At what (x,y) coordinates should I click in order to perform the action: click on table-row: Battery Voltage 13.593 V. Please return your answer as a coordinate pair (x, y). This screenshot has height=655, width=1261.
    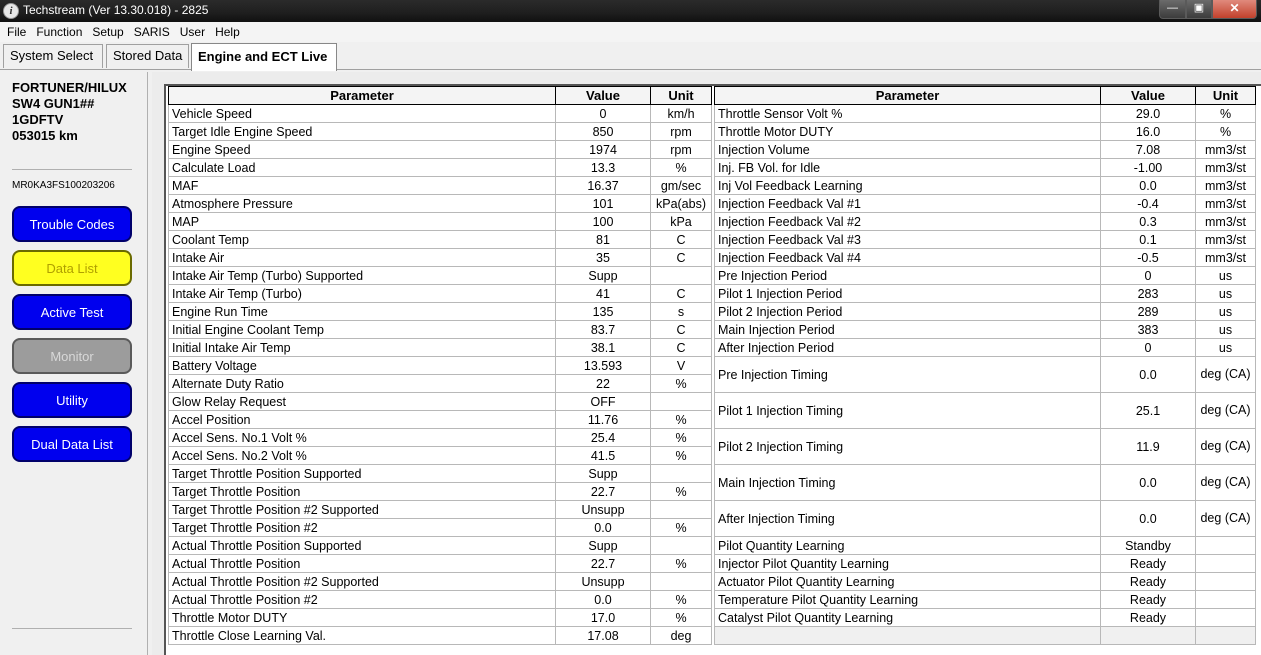
    Looking at the image, I should click on (440, 365).